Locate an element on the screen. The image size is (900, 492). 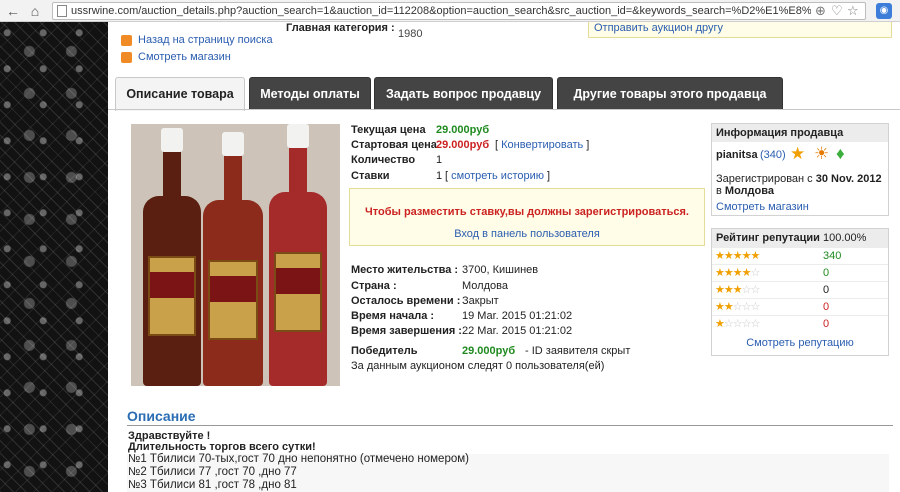
reputation-label: Рейтинг репутации is located at coordinates (768, 238).